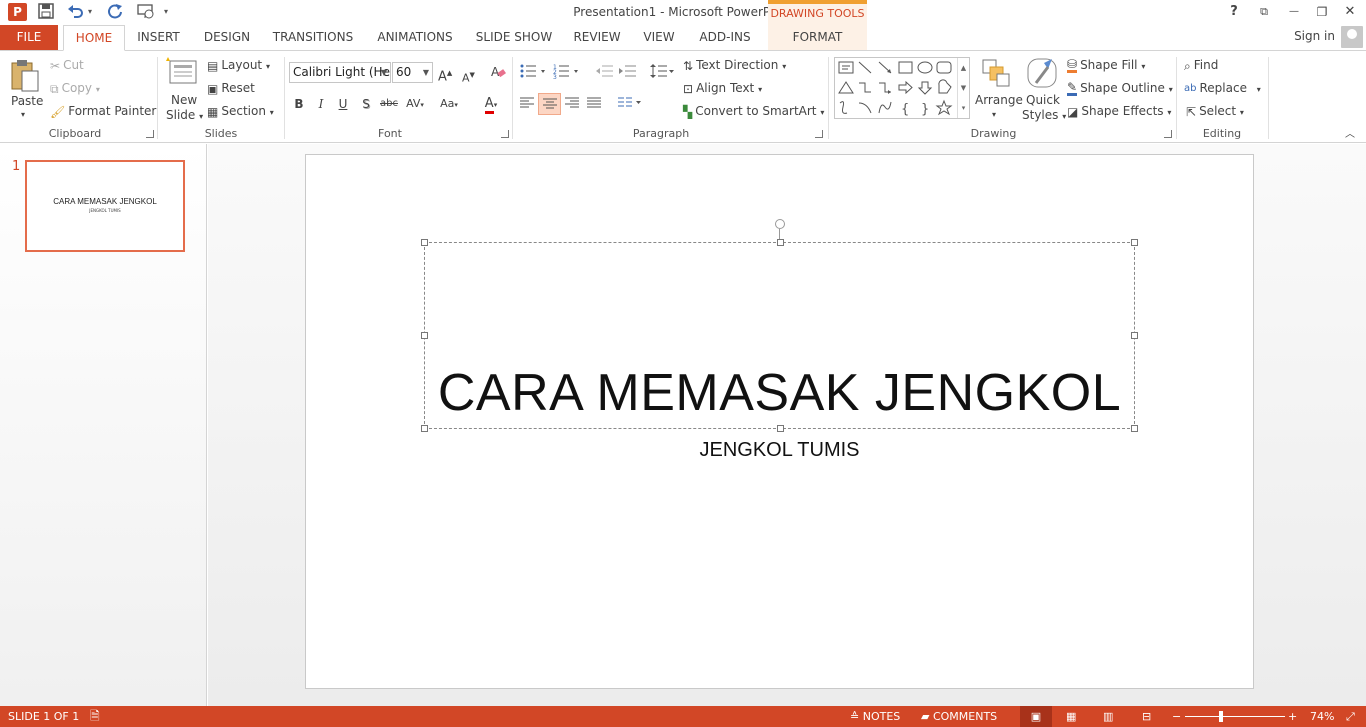 This screenshot has height=727, width=1366. I want to click on strikethrough-button: abc, so click(389, 104).